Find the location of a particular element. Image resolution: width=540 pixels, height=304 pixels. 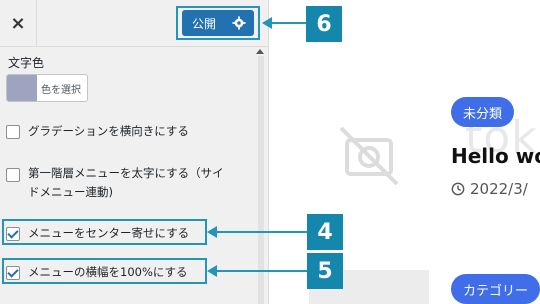

badge-4: 4 is located at coordinates (325, 232).